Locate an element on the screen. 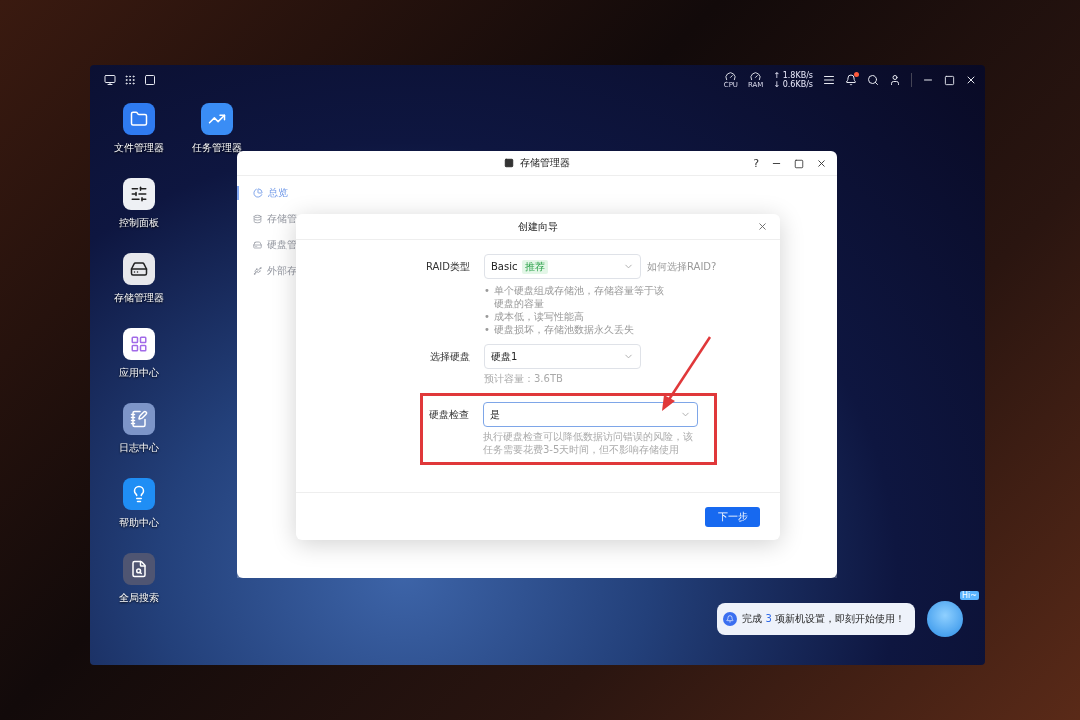 The image size is (1080, 720). dialog-title: 创建向导 is located at coordinates (538, 226).